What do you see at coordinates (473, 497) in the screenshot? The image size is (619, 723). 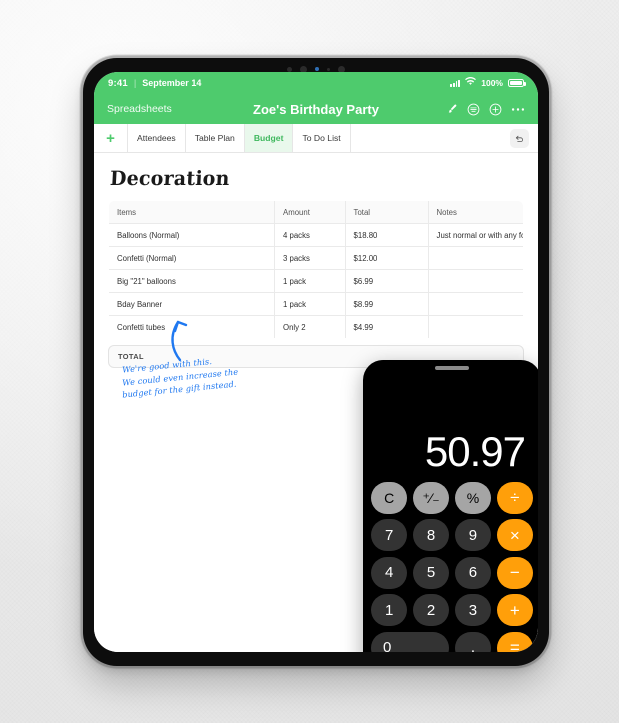 I see `calc-key-percent: %` at bounding box center [473, 497].